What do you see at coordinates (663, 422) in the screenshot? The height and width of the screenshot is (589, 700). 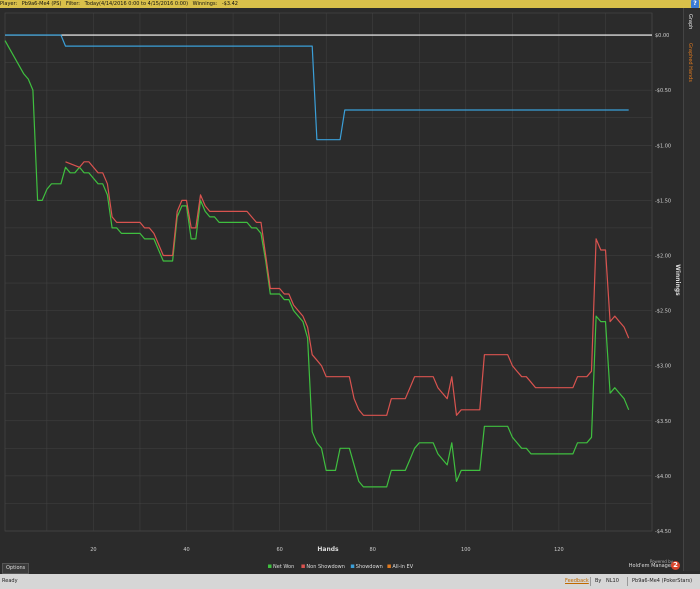 I see `y-tick-label: -$3.50` at bounding box center [663, 422].